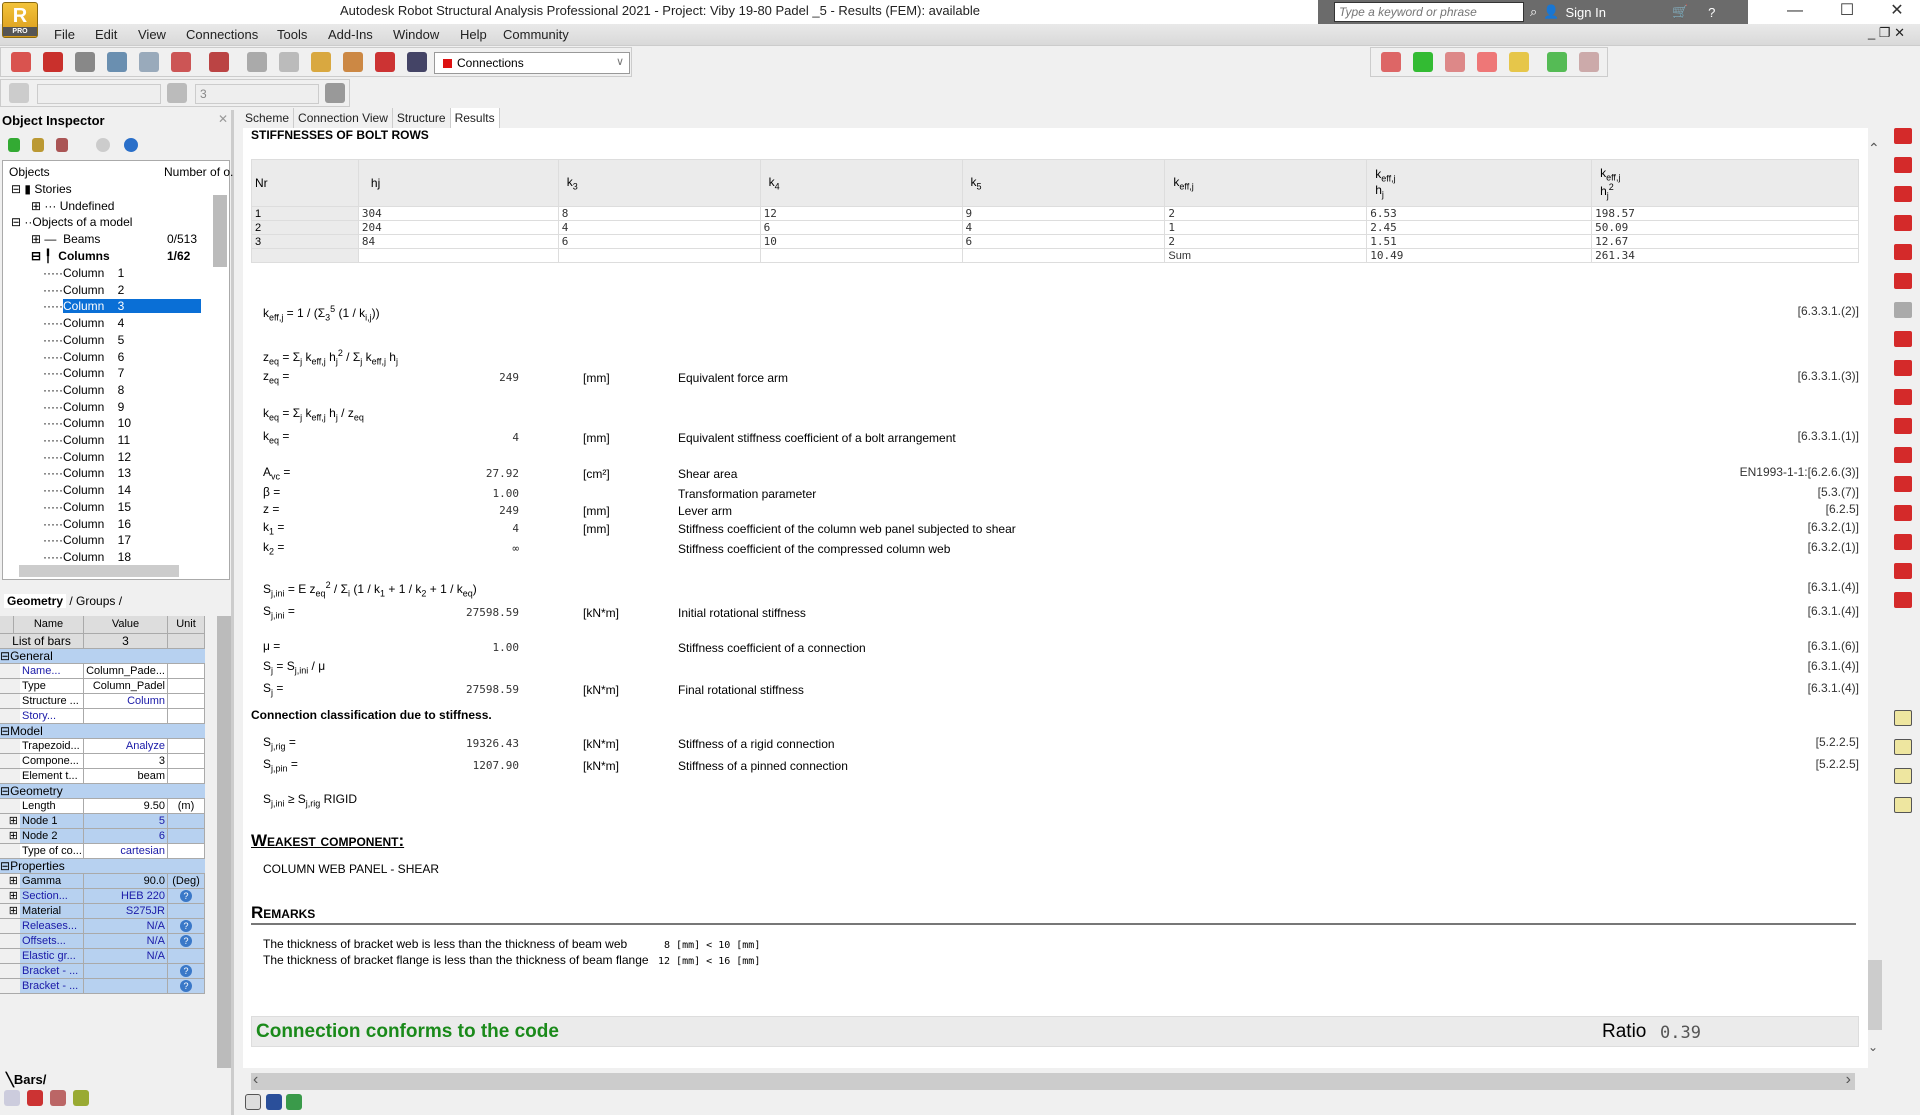  Describe the element at coordinates (1903, 600) in the screenshot. I see `base-plate-icon` at that location.